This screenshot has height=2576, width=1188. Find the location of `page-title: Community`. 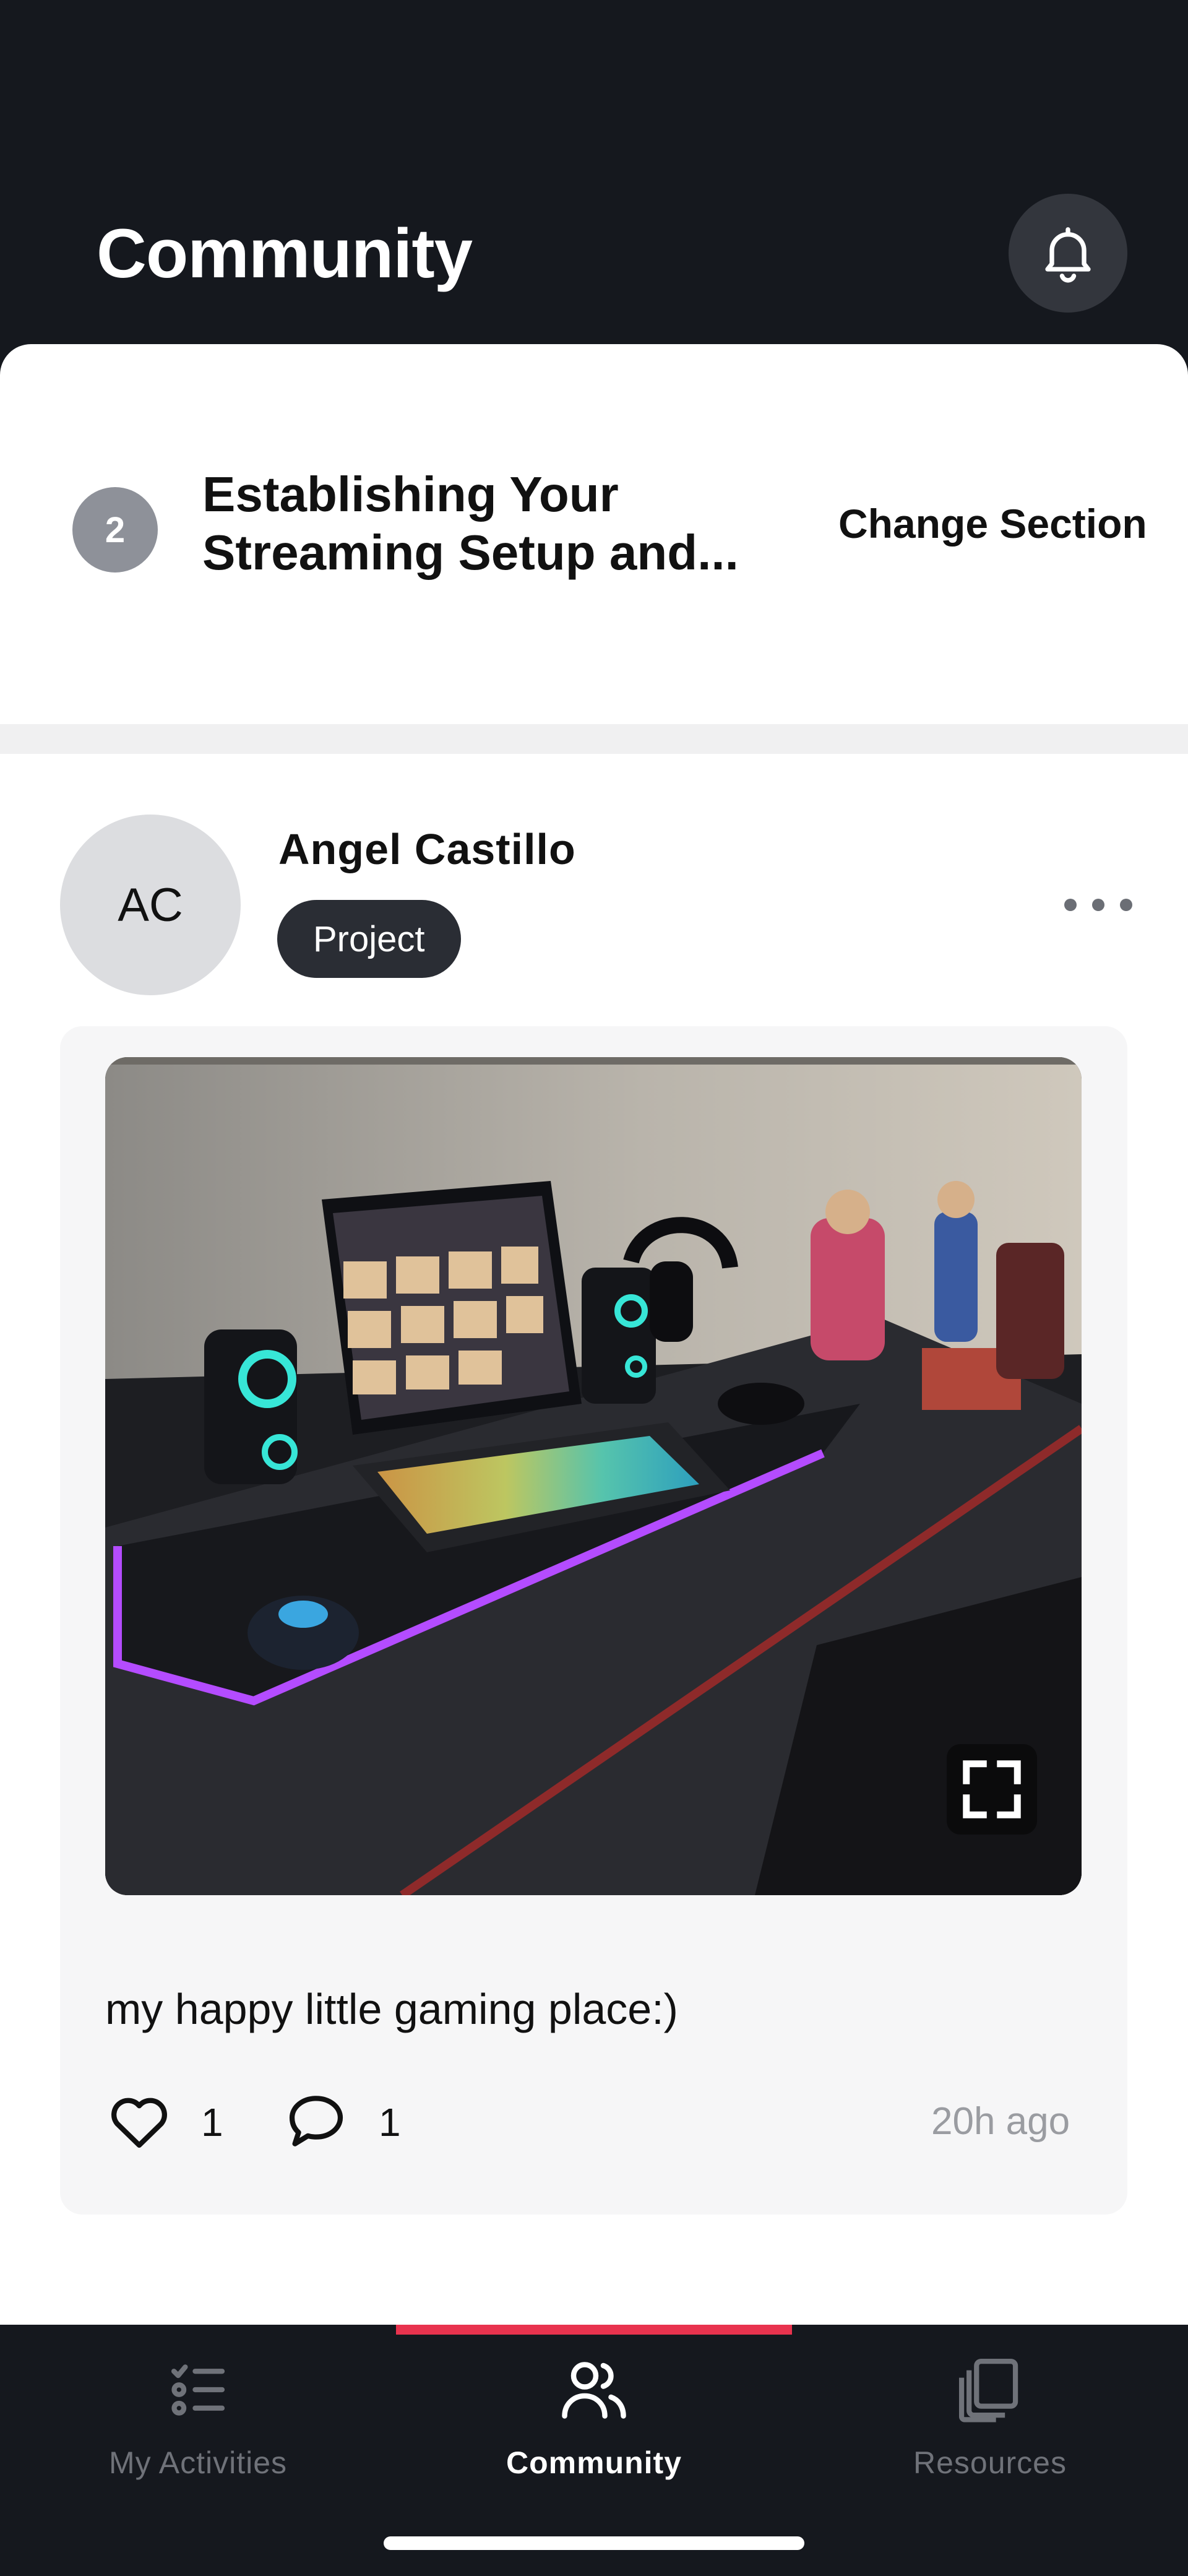

page-title: Community is located at coordinates (285, 253).